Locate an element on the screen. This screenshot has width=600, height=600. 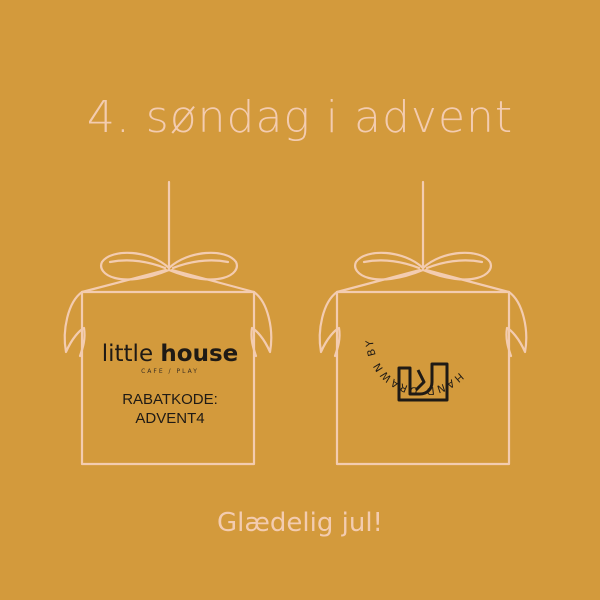
left-gift-box is located at coordinates (168, 378).